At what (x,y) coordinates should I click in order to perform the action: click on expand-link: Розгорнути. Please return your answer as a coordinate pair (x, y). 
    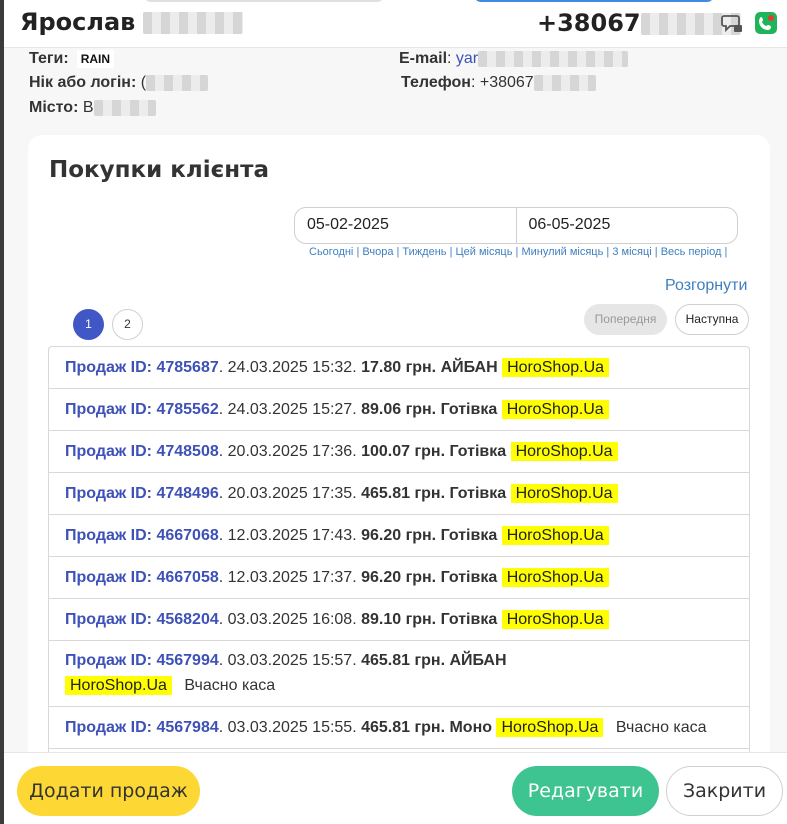
    Looking at the image, I should click on (706, 286).